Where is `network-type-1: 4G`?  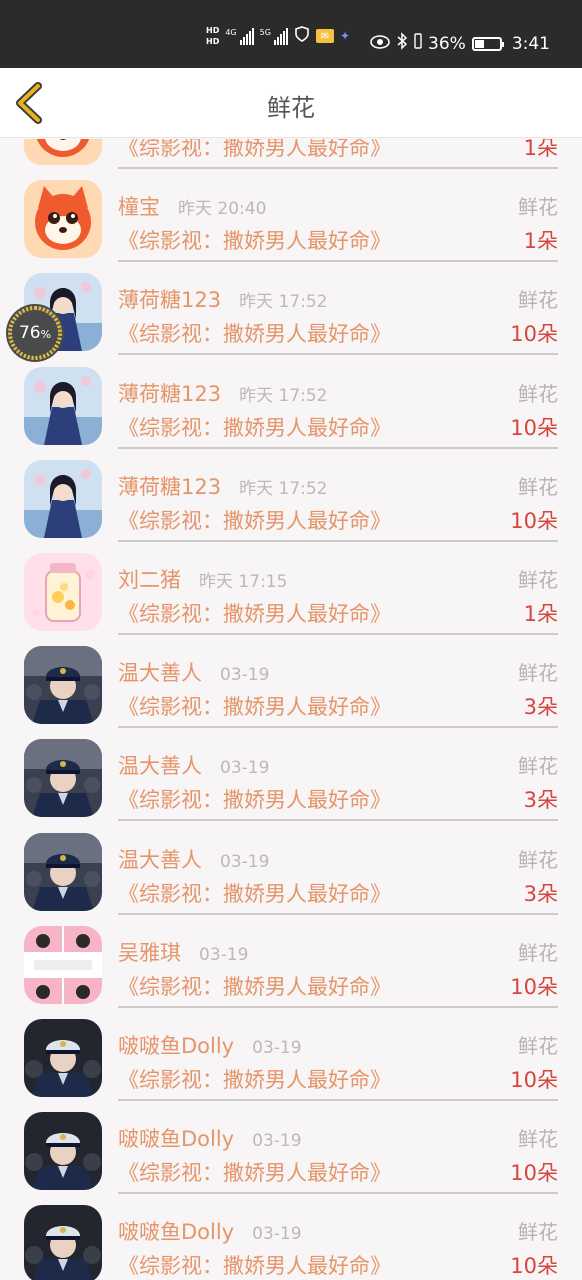
network-type-1: 4G is located at coordinates (231, 32).